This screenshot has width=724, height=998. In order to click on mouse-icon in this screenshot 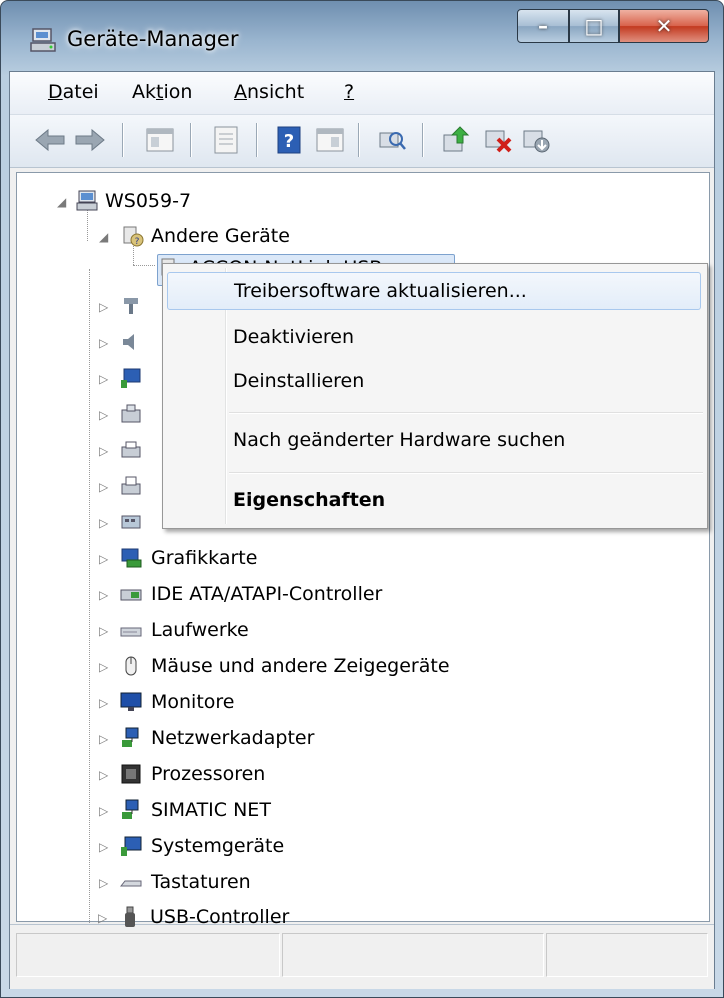, I will do `click(131, 666)`.